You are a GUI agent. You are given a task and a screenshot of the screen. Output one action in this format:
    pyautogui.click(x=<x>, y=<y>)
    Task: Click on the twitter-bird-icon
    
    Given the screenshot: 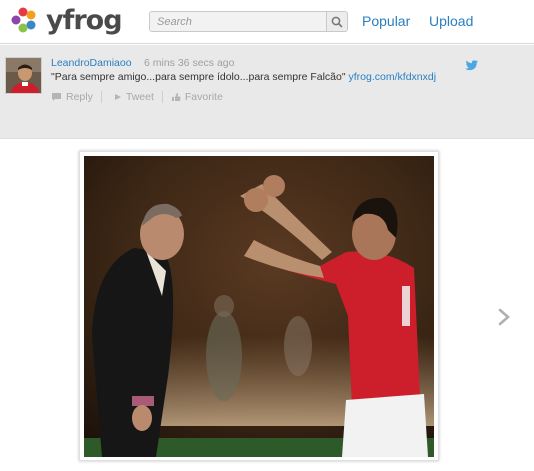 What is the action you would take?
    pyautogui.click(x=471, y=65)
    